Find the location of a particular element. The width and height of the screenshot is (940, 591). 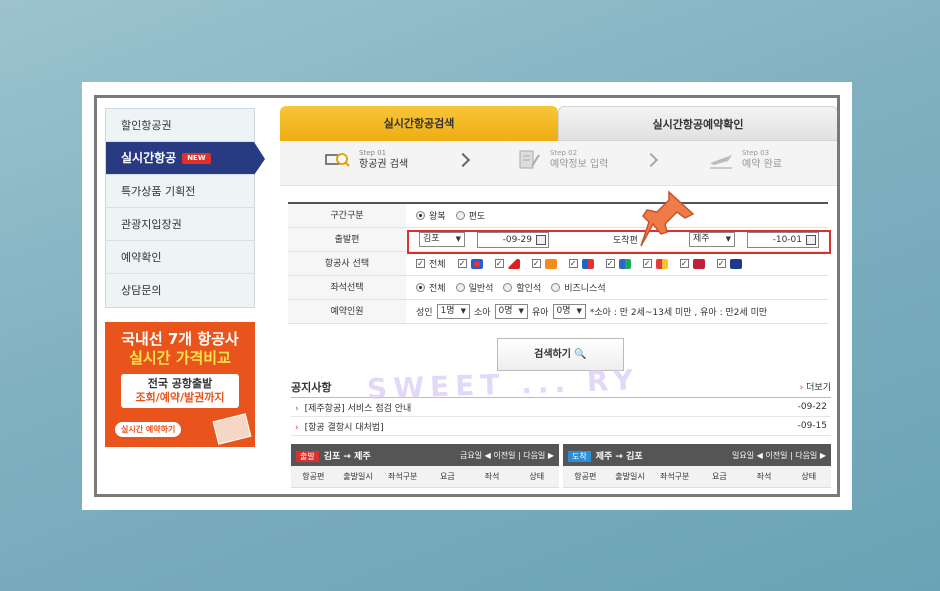

notice-item-text: [제주항공] 서비스 점검 안내 is located at coordinates (358, 408).